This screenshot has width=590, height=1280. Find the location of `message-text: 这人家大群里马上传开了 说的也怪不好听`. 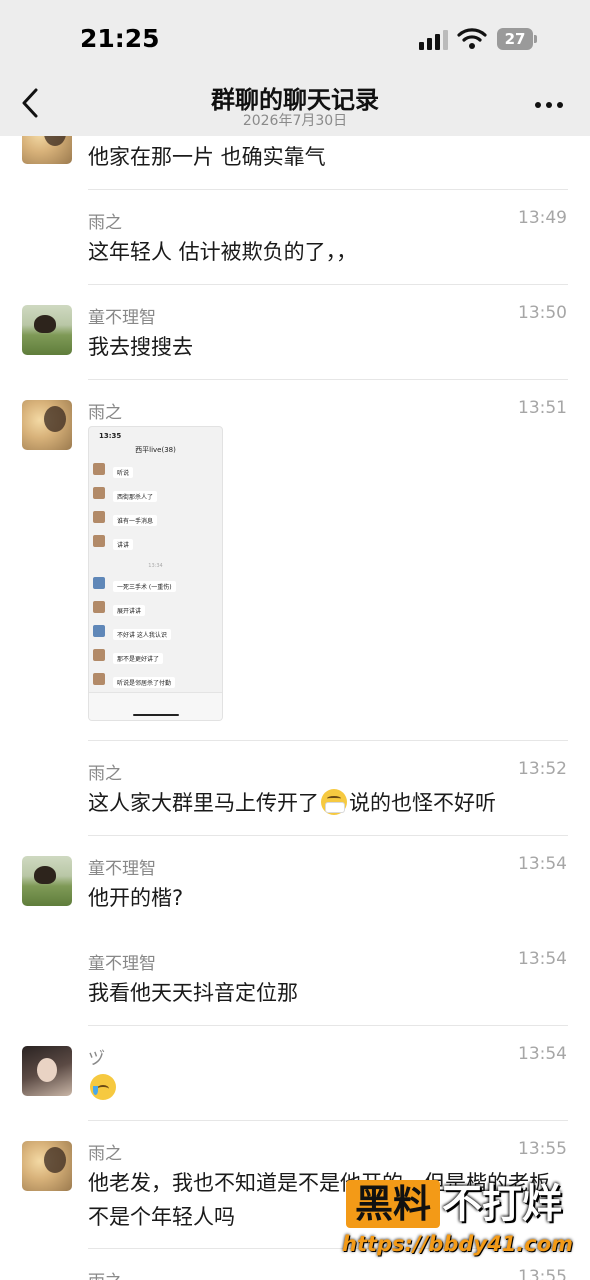

message-text: 这人家大群里马上传开了 说的也怪不好听 is located at coordinates (292, 802).